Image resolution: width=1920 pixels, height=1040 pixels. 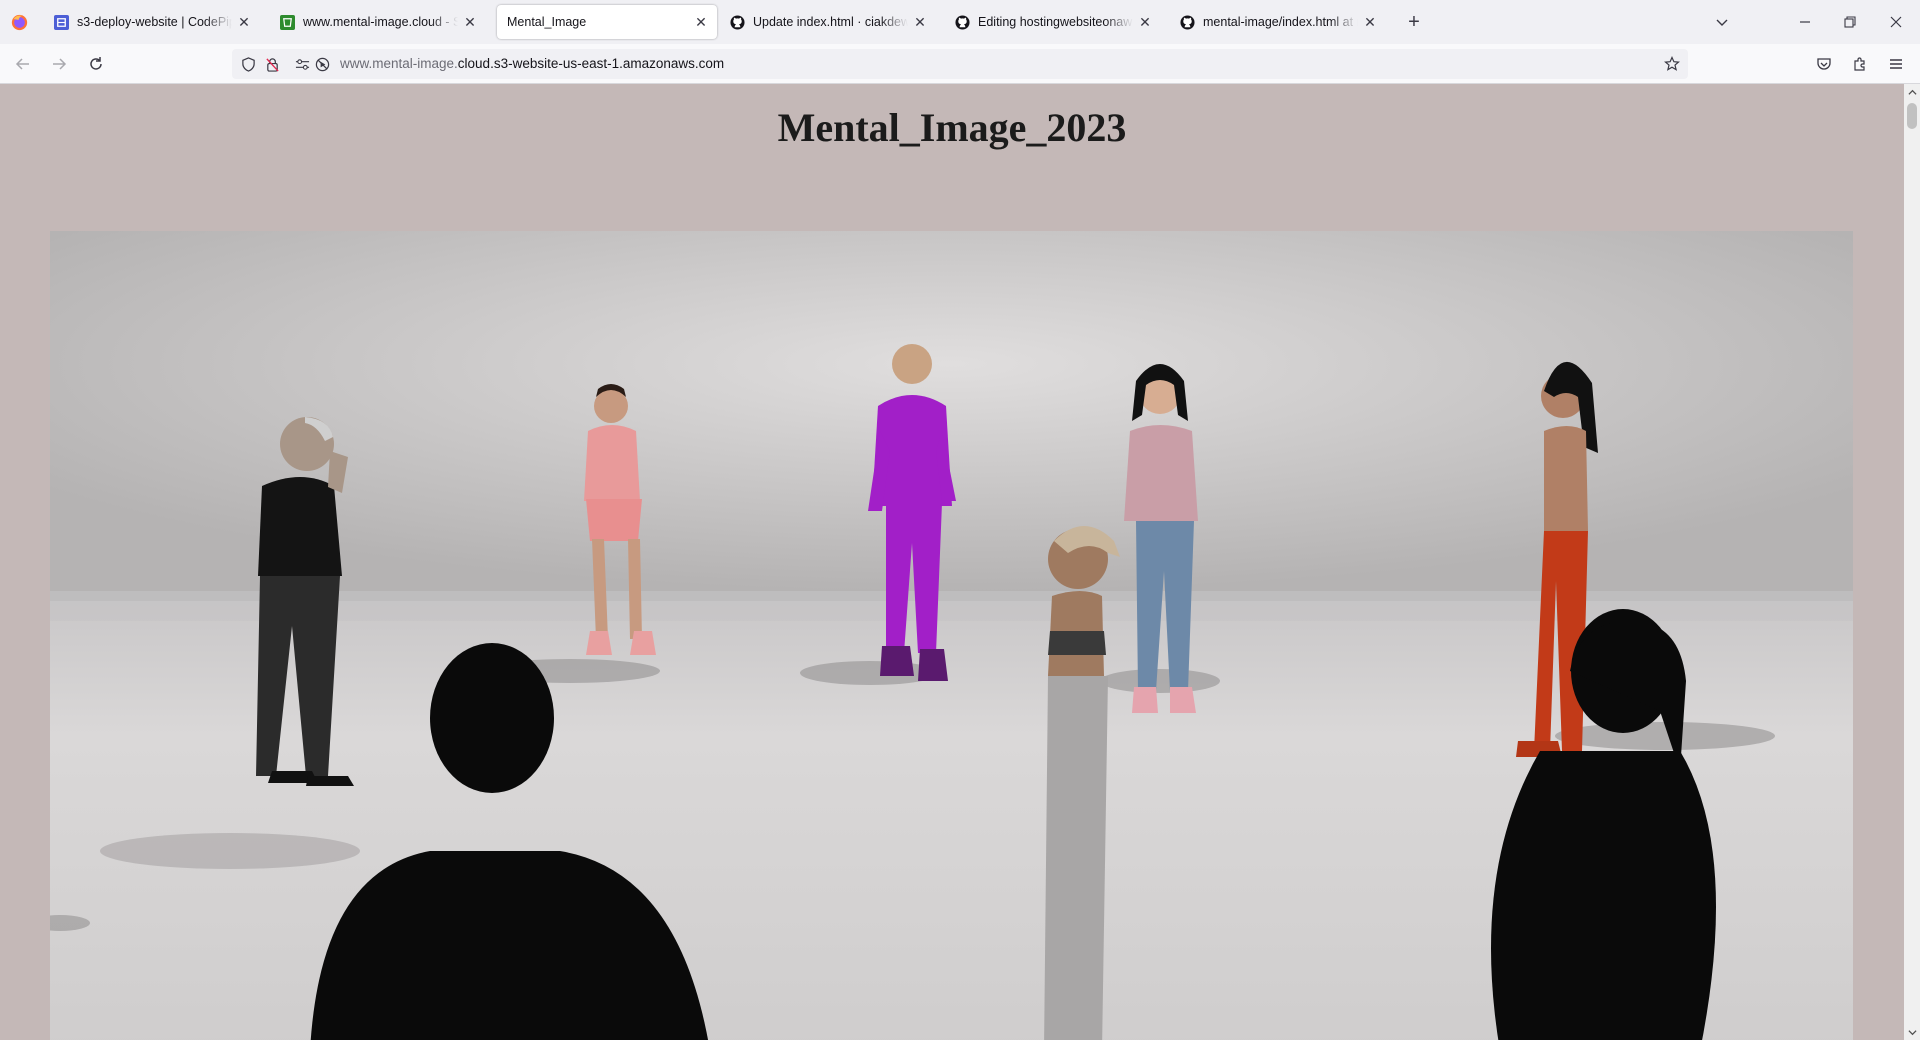 I want to click on url-prefix: www.mental-image., so click(x=399, y=63).